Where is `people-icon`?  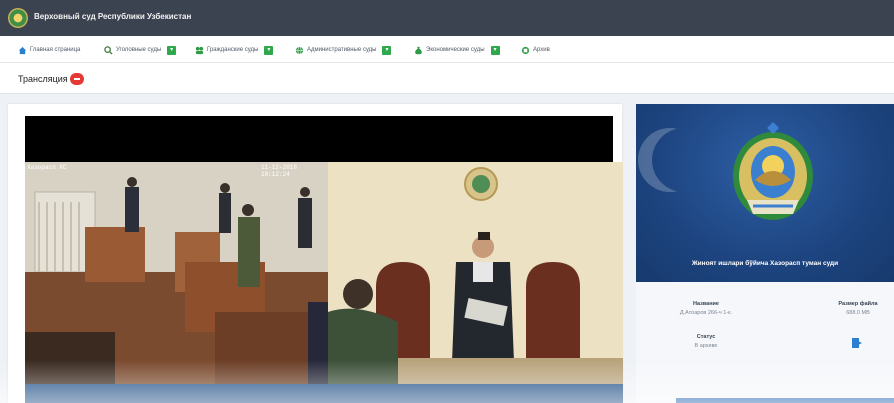 people-icon is located at coordinates (199, 50).